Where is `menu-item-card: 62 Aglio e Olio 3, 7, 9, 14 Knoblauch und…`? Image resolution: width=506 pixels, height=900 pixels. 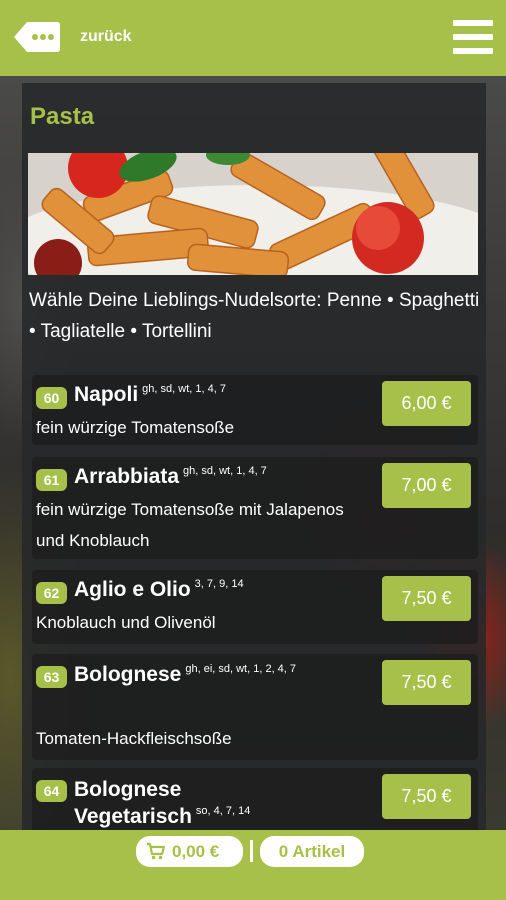
menu-item-card: 62 Aglio e Olio 3, 7, 9, 14 Knoblauch und… is located at coordinates (255, 607).